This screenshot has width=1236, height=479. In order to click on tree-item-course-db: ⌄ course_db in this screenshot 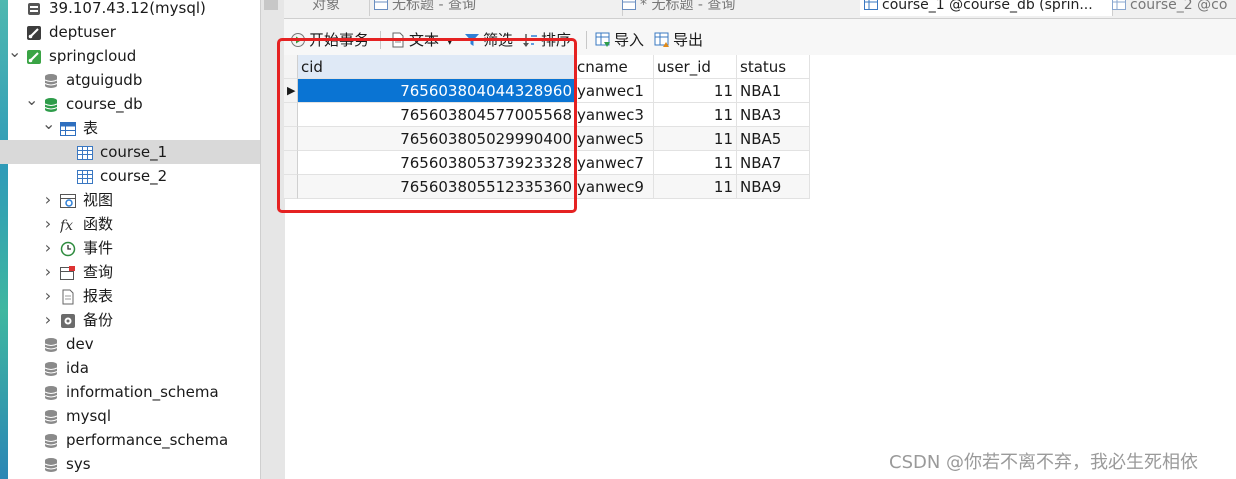, I will do `click(130, 104)`.